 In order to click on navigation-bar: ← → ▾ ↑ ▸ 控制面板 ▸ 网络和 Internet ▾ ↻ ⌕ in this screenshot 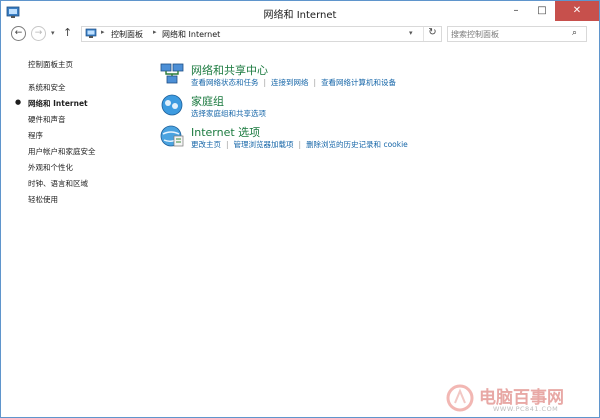, I will do `click(300, 34)`.